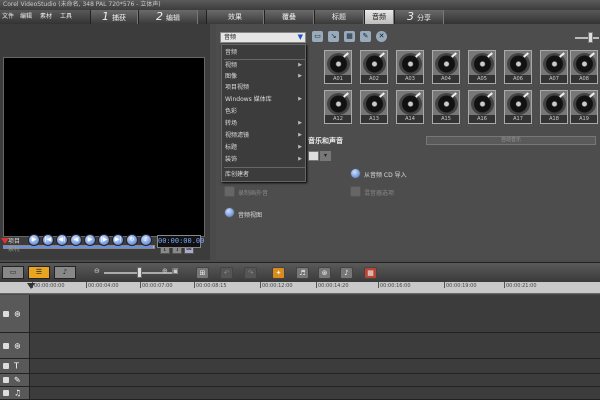 The image size is (600, 400). I want to click on menu-item-image: 图像 ▶, so click(263, 76).